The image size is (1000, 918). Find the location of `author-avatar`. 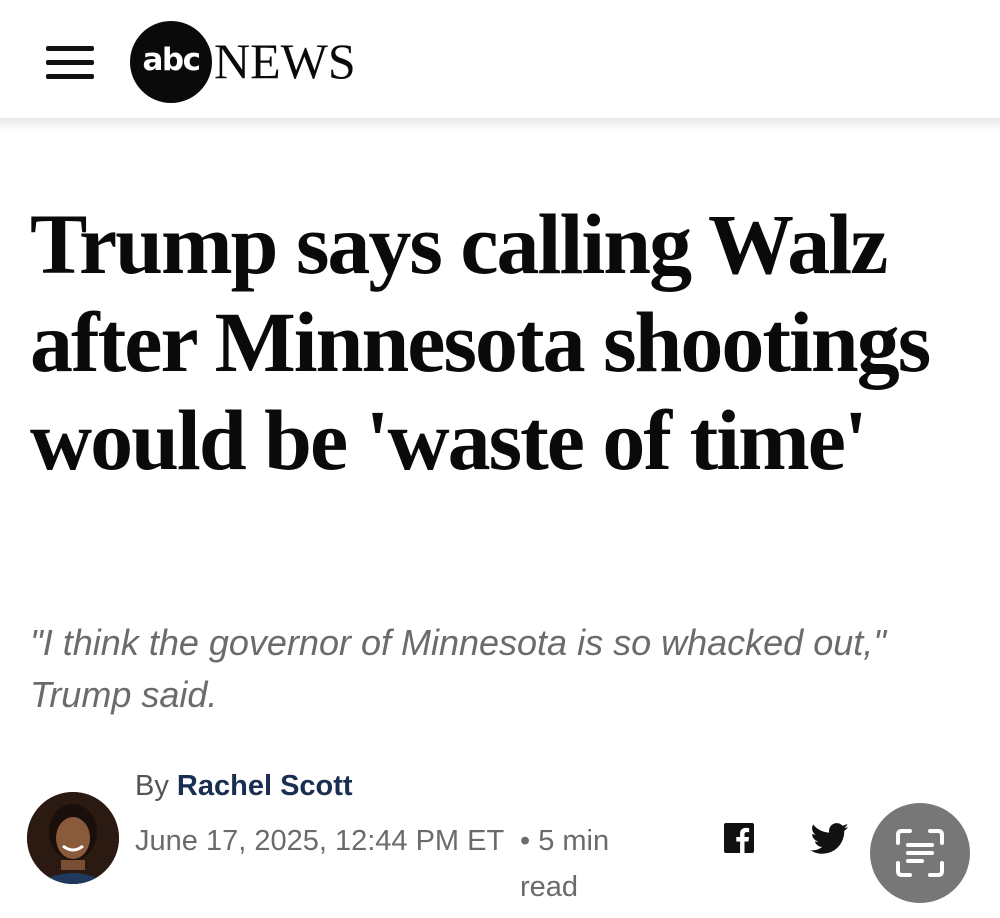

author-avatar is located at coordinates (73, 838).